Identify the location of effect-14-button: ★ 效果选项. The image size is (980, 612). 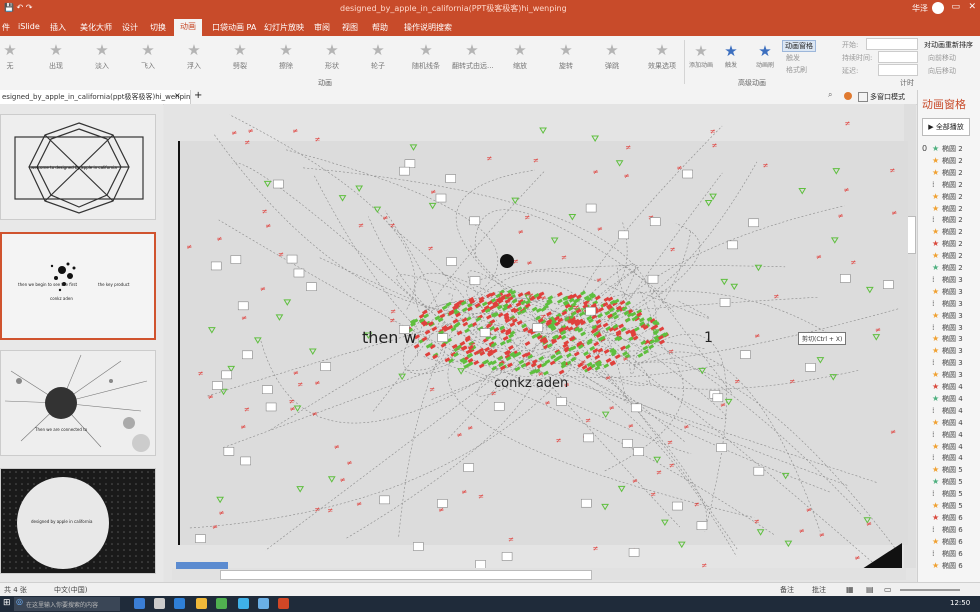
(662, 56).